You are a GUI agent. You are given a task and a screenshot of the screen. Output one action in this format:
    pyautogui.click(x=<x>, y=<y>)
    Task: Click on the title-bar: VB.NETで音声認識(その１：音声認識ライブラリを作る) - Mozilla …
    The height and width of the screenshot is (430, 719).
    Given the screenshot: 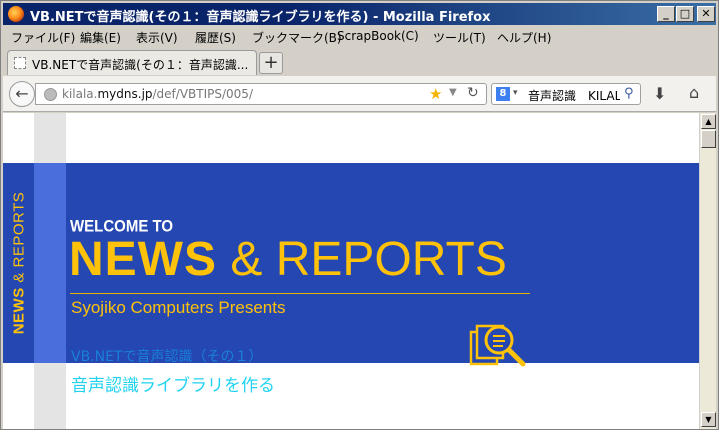 What is the action you would take?
    pyautogui.click(x=359, y=14)
    